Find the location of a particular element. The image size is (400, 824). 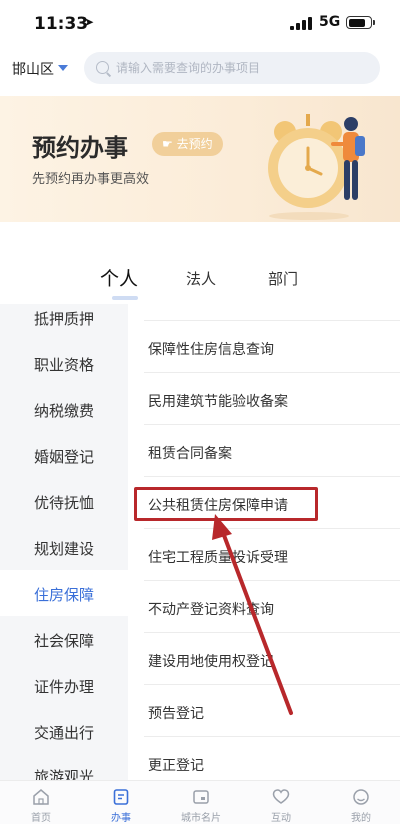

sidebar-item-pension: 优待抚恤 is located at coordinates (64, 502).